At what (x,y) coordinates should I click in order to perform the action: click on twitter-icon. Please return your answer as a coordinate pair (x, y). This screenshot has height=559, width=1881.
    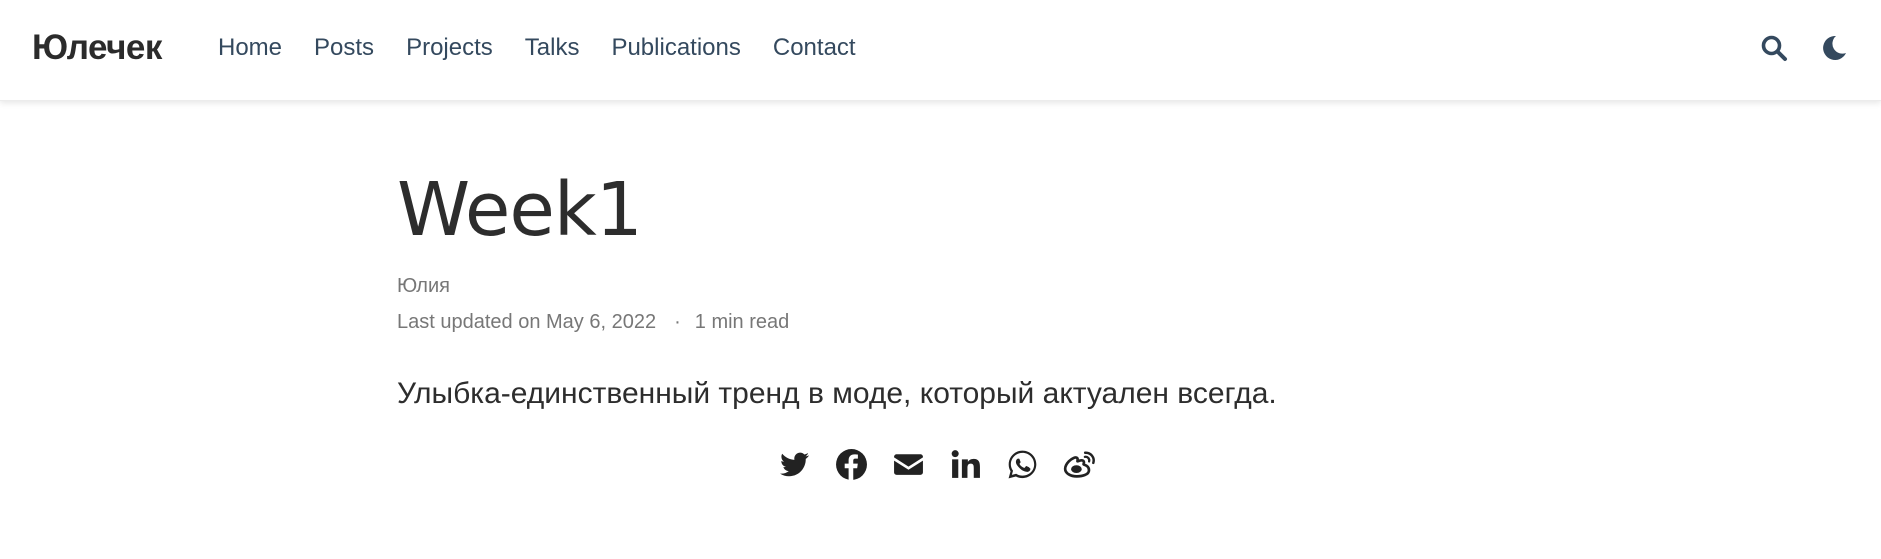
    Looking at the image, I should click on (794, 464).